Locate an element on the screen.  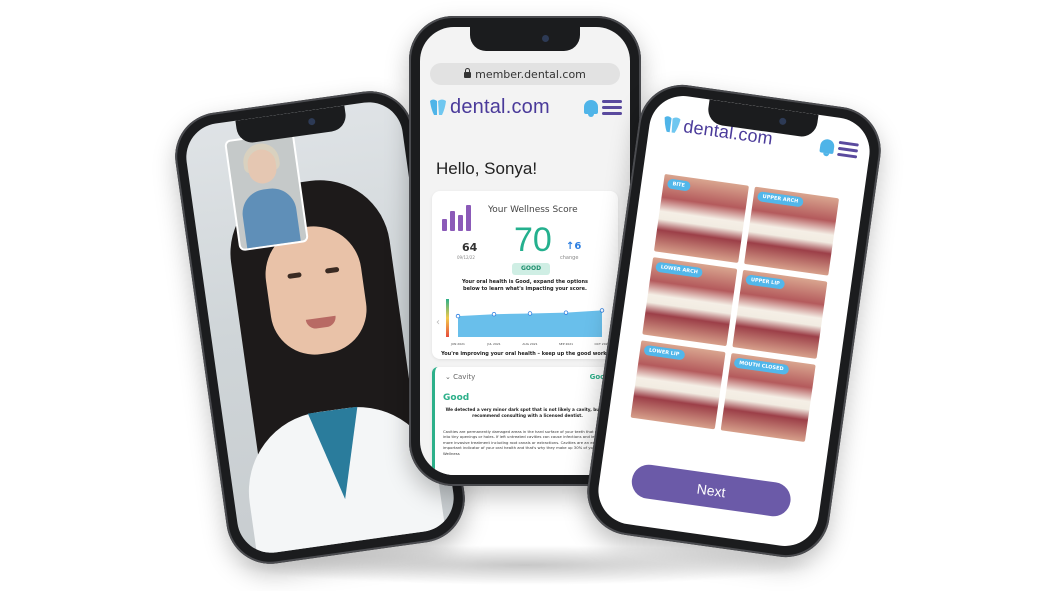
next-button: Next is located at coordinates (711, 490).